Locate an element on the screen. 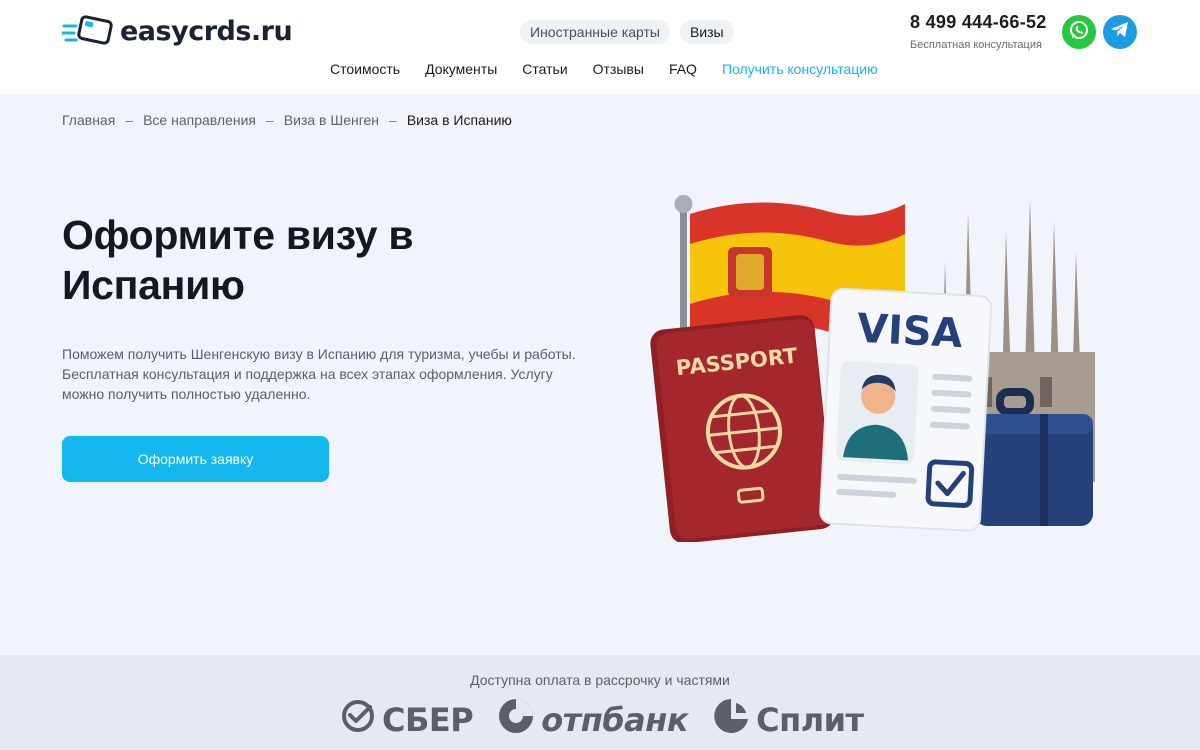  nav-articles: Статьи is located at coordinates (544, 69).